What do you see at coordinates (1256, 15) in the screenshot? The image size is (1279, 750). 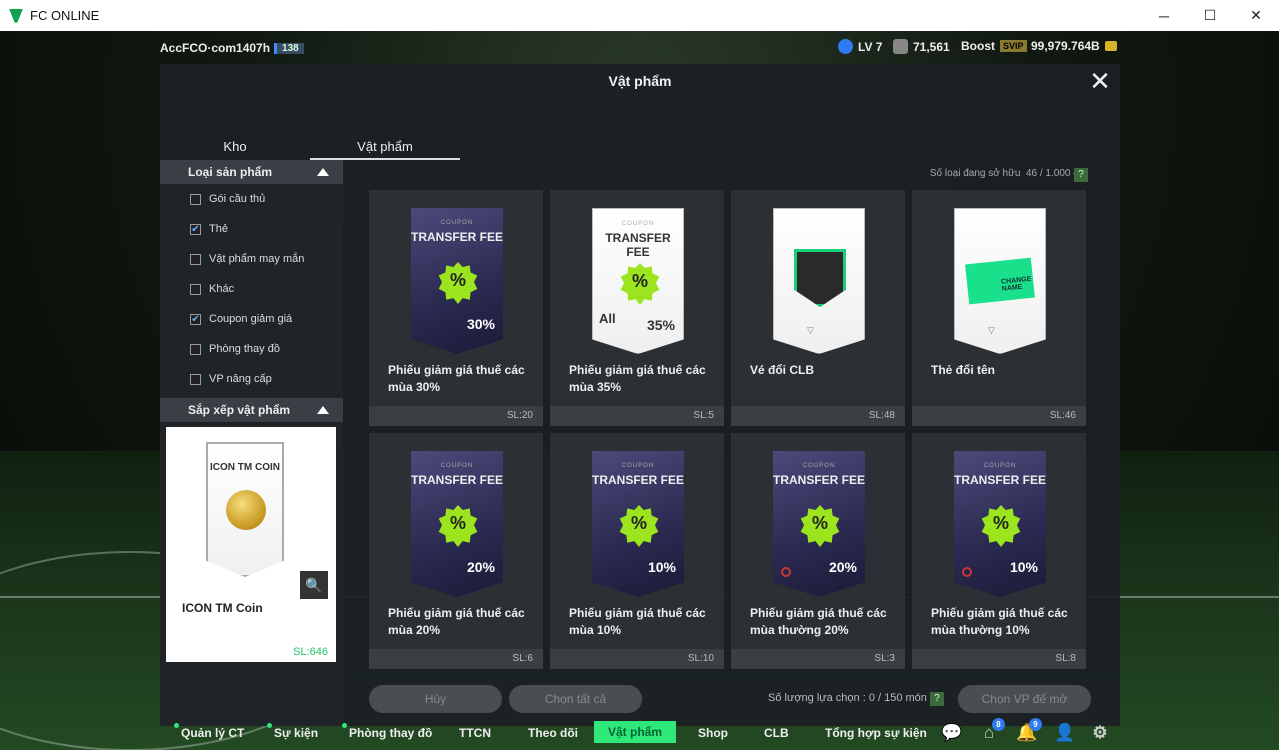 I see `close-window-button: ✕` at bounding box center [1256, 15].